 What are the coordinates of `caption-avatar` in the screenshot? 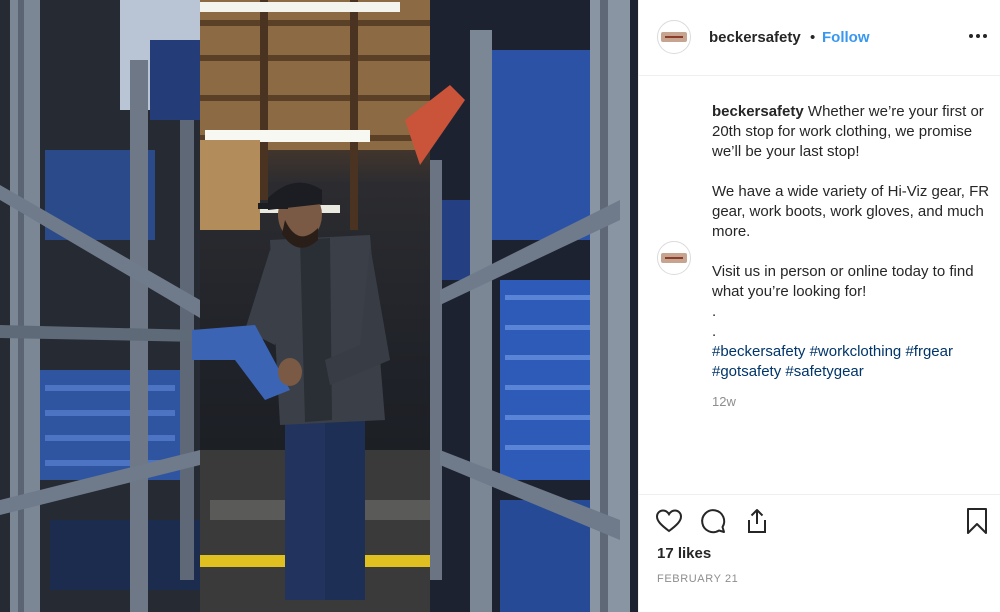 It's located at (674, 258).